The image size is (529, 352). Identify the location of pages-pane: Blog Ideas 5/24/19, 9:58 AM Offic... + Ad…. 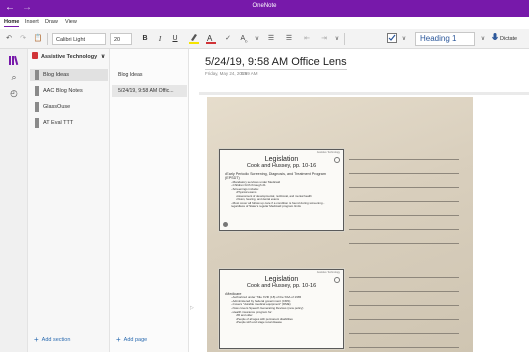
(149, 200).